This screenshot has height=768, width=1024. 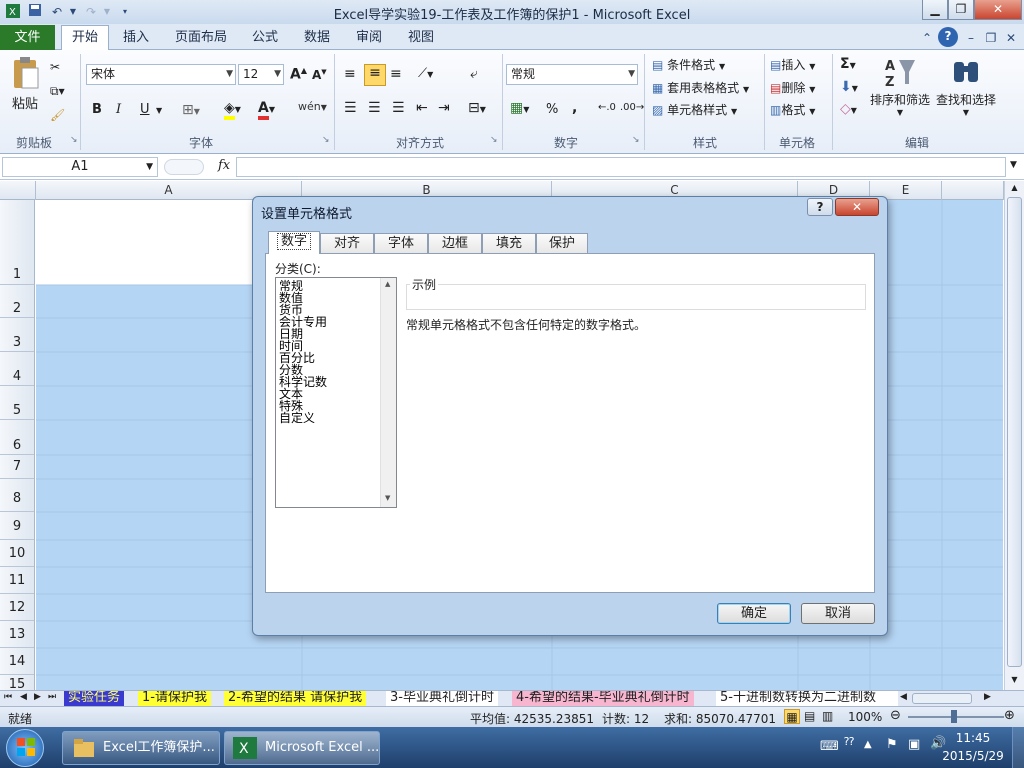 I want to click on sheet-tab-2: 2-希望的结果 请保护我, so click(x=295, y=698).